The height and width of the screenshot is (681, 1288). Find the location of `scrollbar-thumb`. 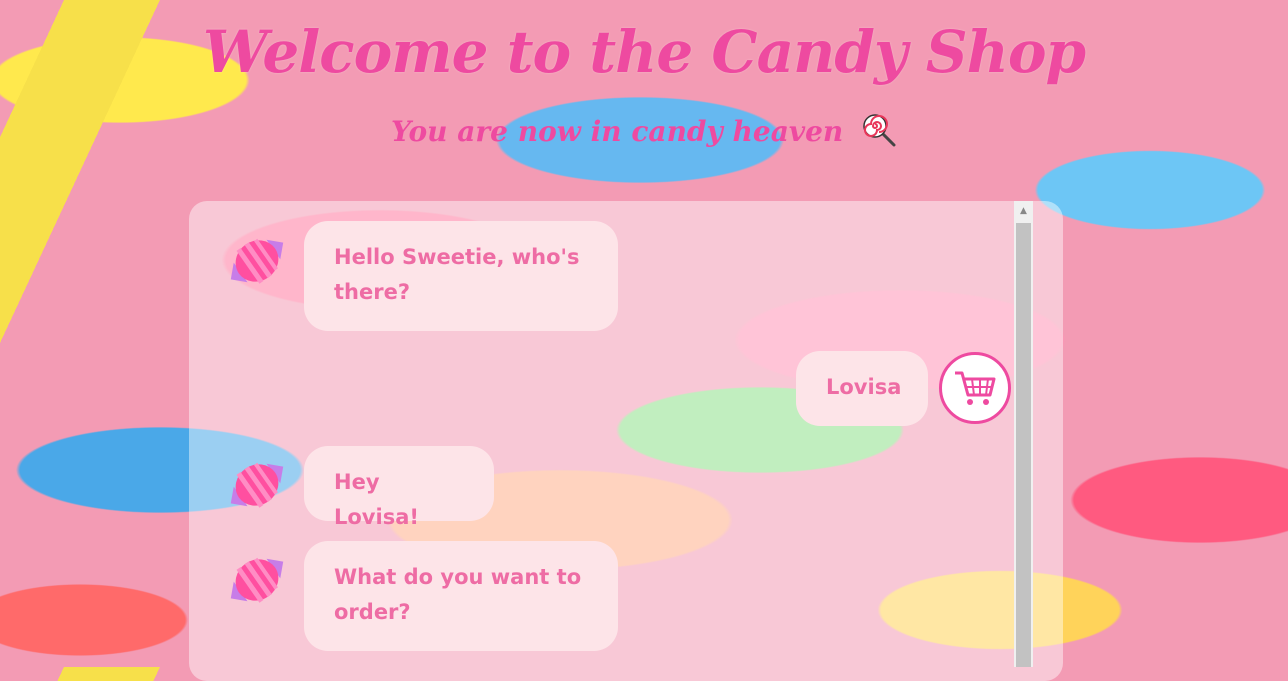

scrollbar-thumb is located at coordinates (1023, 445).